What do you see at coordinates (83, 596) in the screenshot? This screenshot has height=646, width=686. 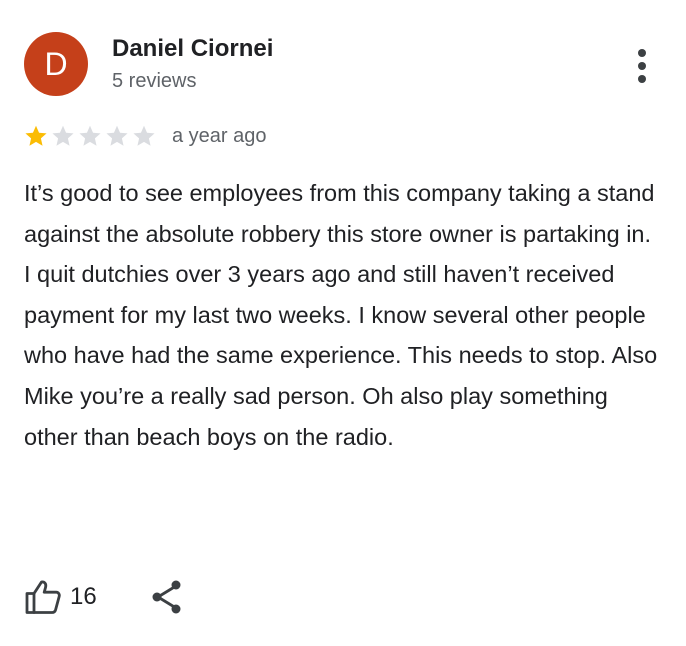 I see `like-count: 16` at bounding box center [83, 596].